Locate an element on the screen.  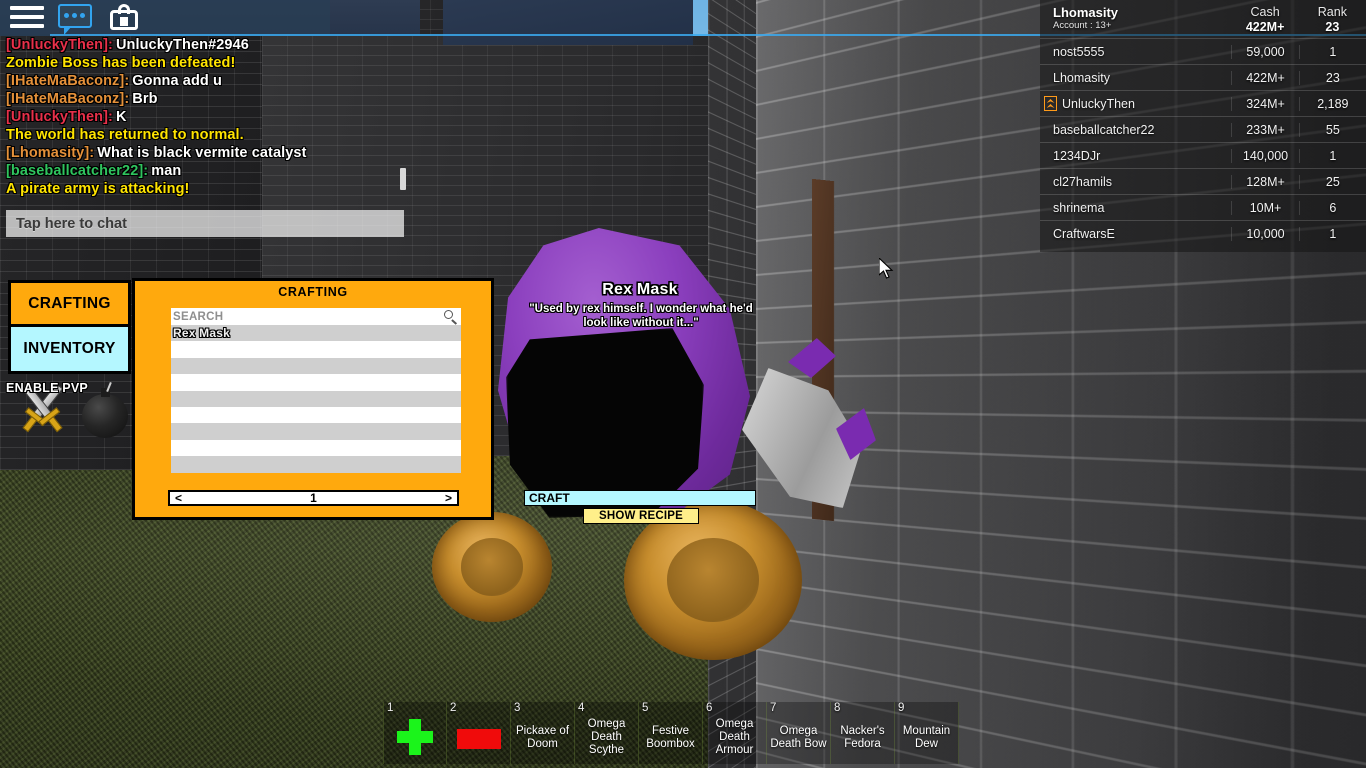
leaderboard-player-name-cell: Lhomasity is located at coordinates (1135, 78).